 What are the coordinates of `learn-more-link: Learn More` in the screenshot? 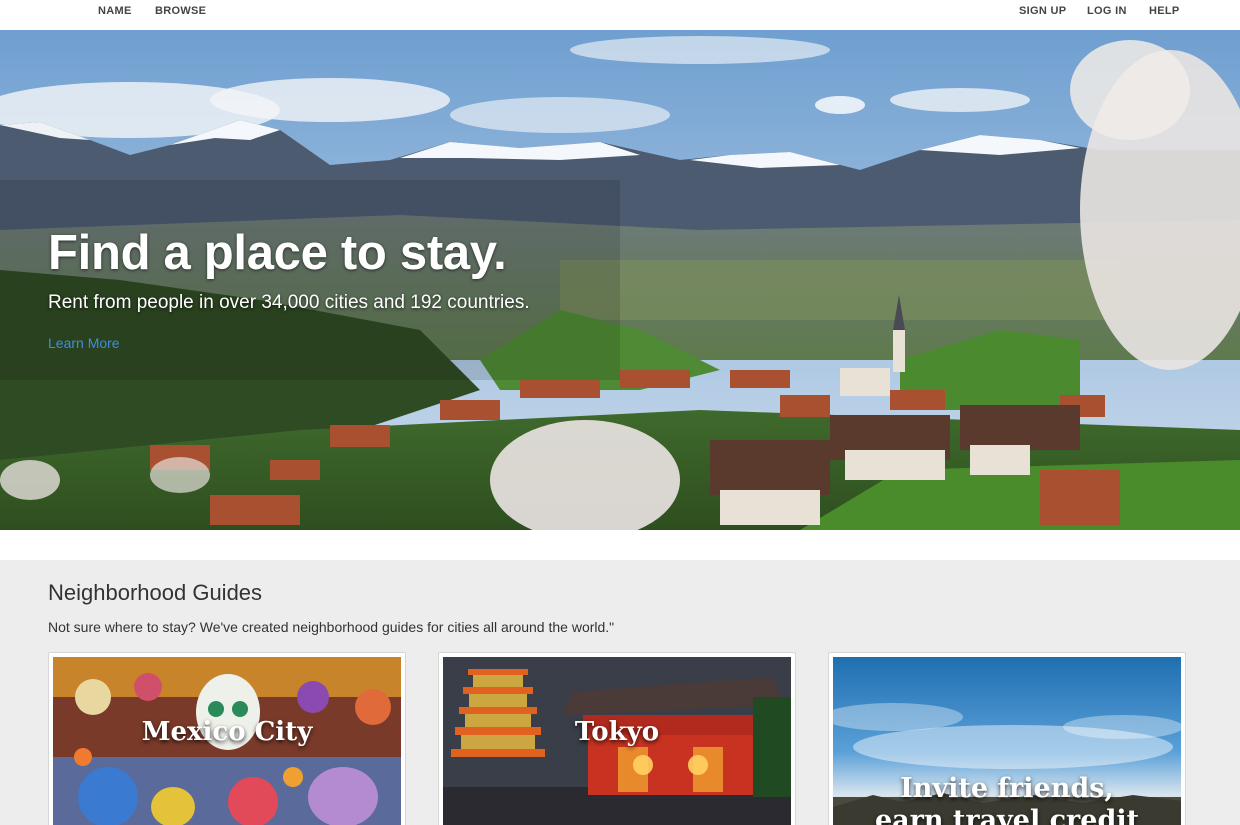 It's located at (84, 343).